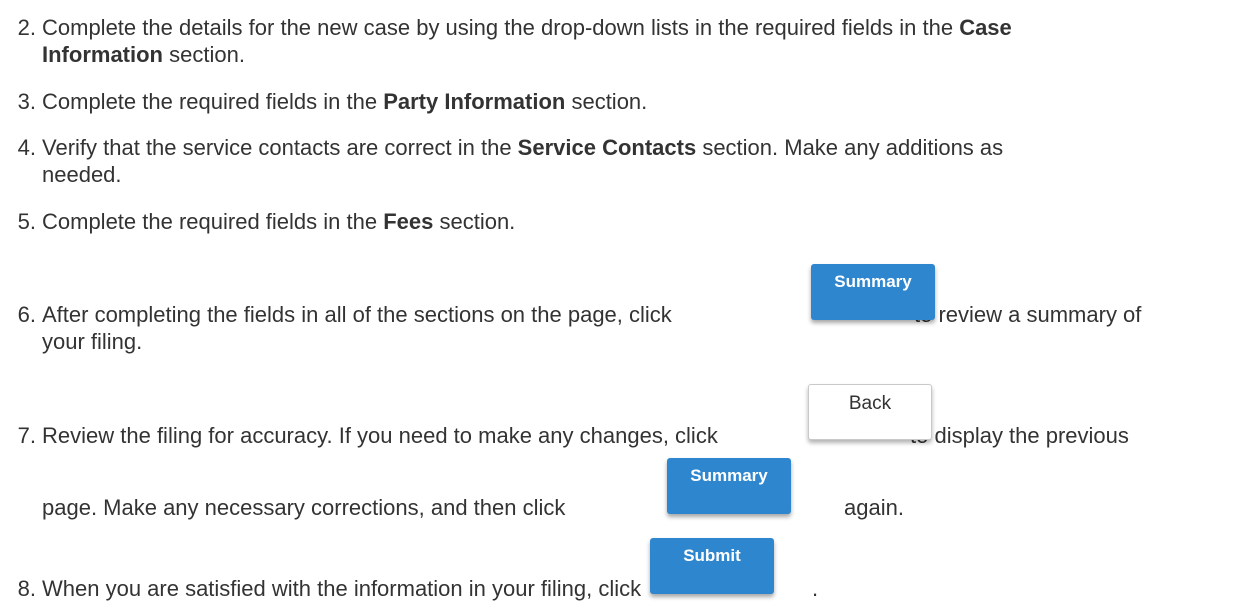 This screenshot has height=610, width=1238. I want to click on step-number: 3., so click(26, 101).